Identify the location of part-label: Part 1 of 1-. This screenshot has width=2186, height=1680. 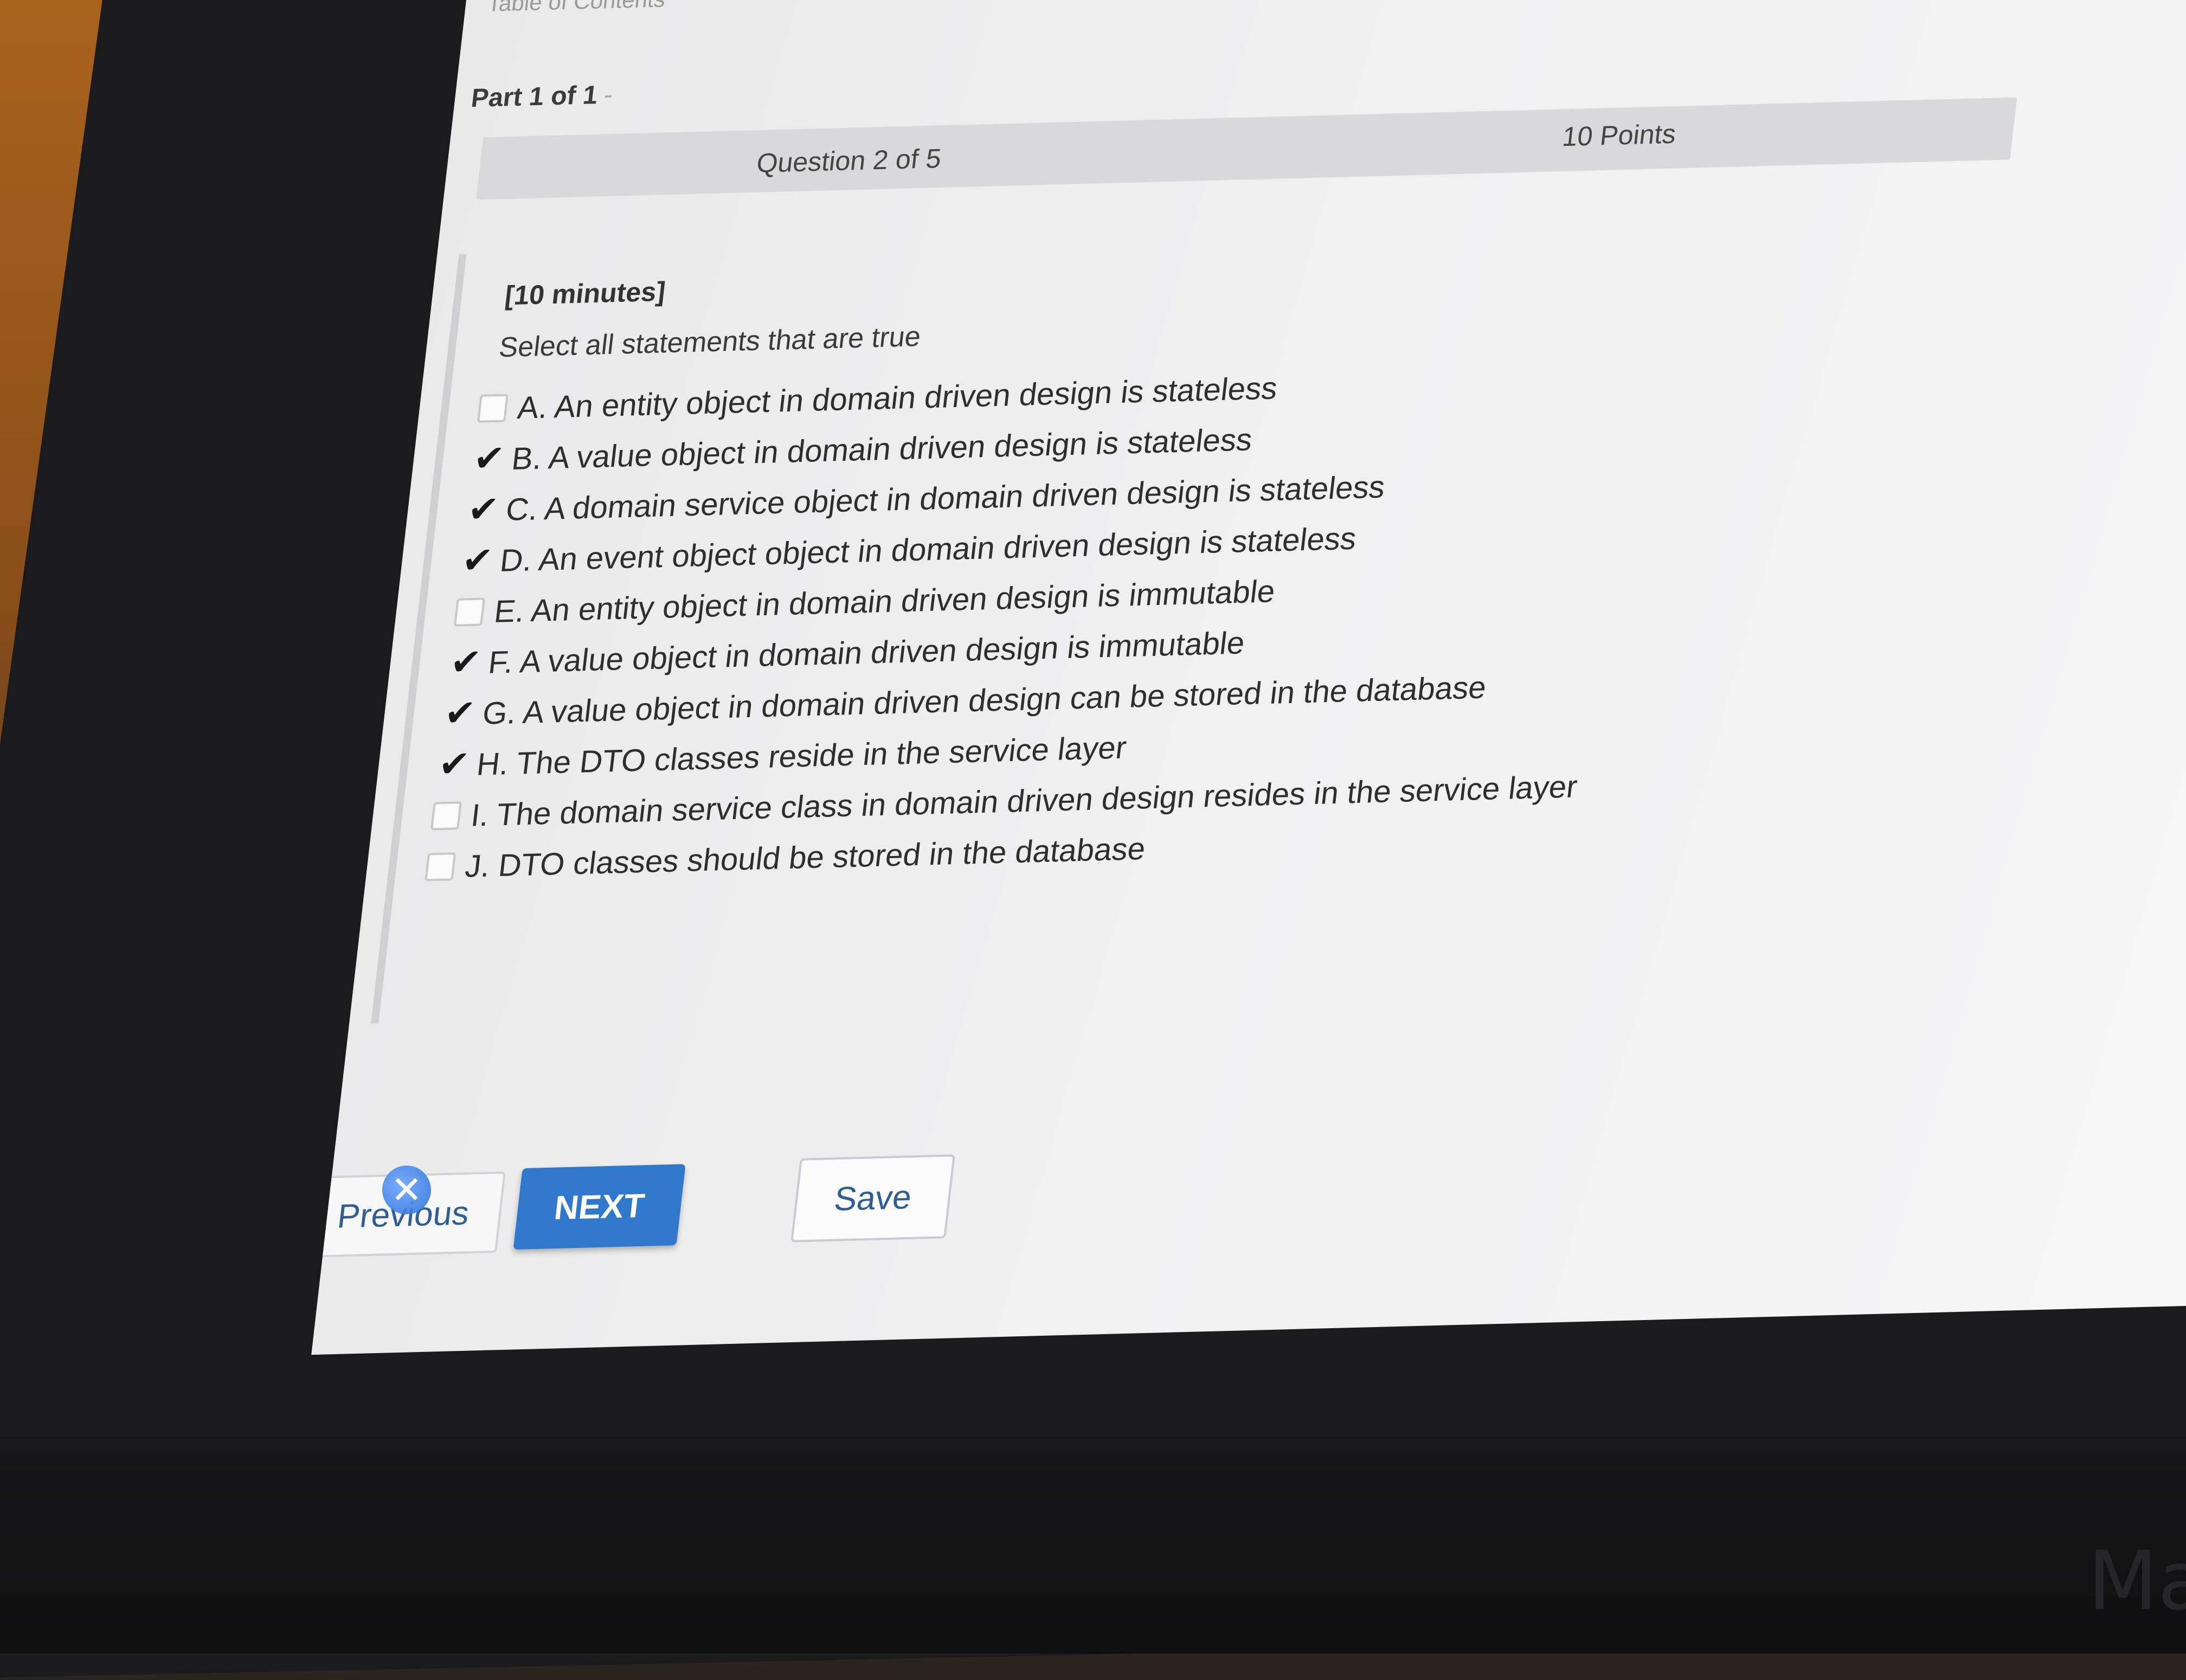
(542, 96).